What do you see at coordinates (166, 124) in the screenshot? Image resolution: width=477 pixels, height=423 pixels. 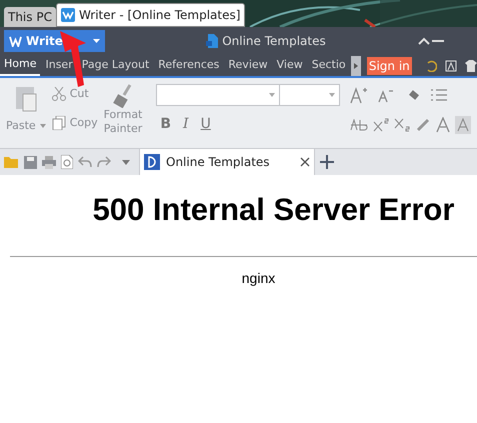 I see `format-button: B` at bounding box center [166, 124].